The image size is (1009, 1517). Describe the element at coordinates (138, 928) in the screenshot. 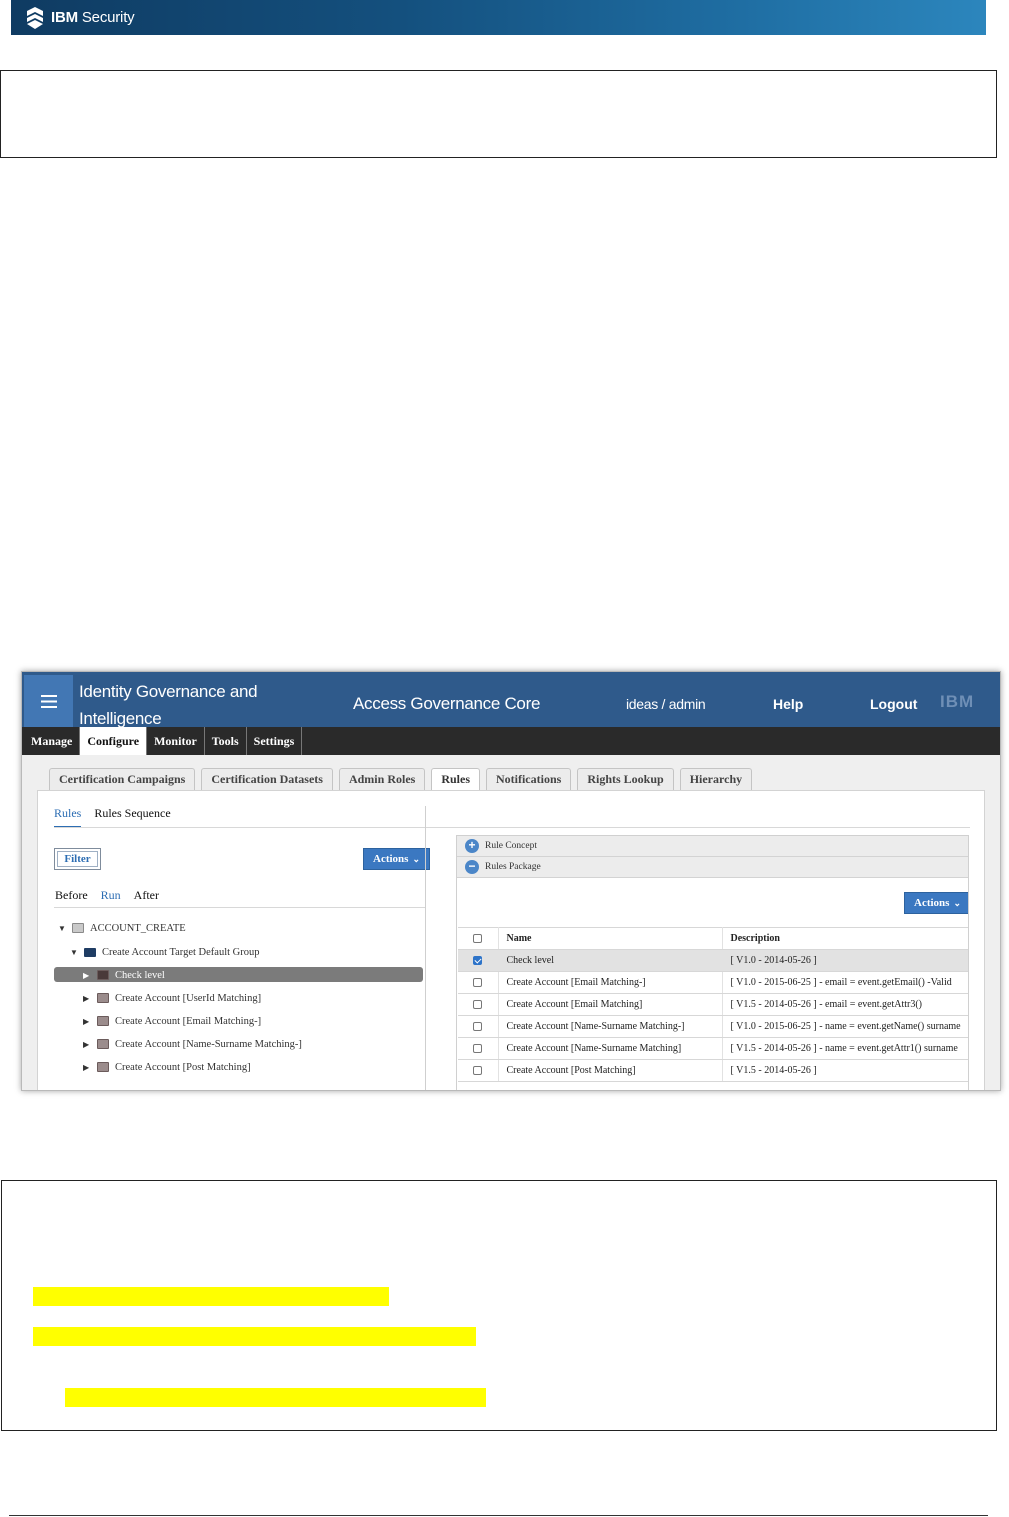

I see `tree-node-label: ACCOUNT_CREATE` at that location.